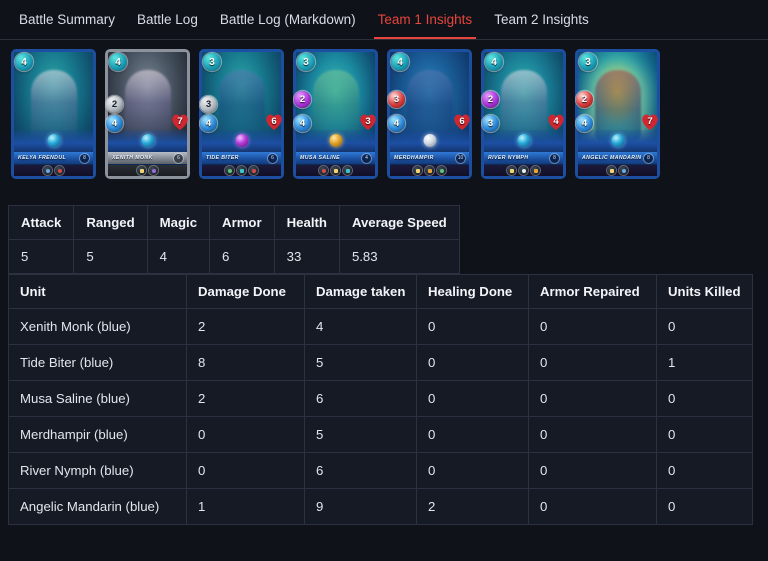  What do you see at coordinates (704, 291) in the screenshot?
I see `col-units-killed: Units Killed` at bounding box center [704, 291].